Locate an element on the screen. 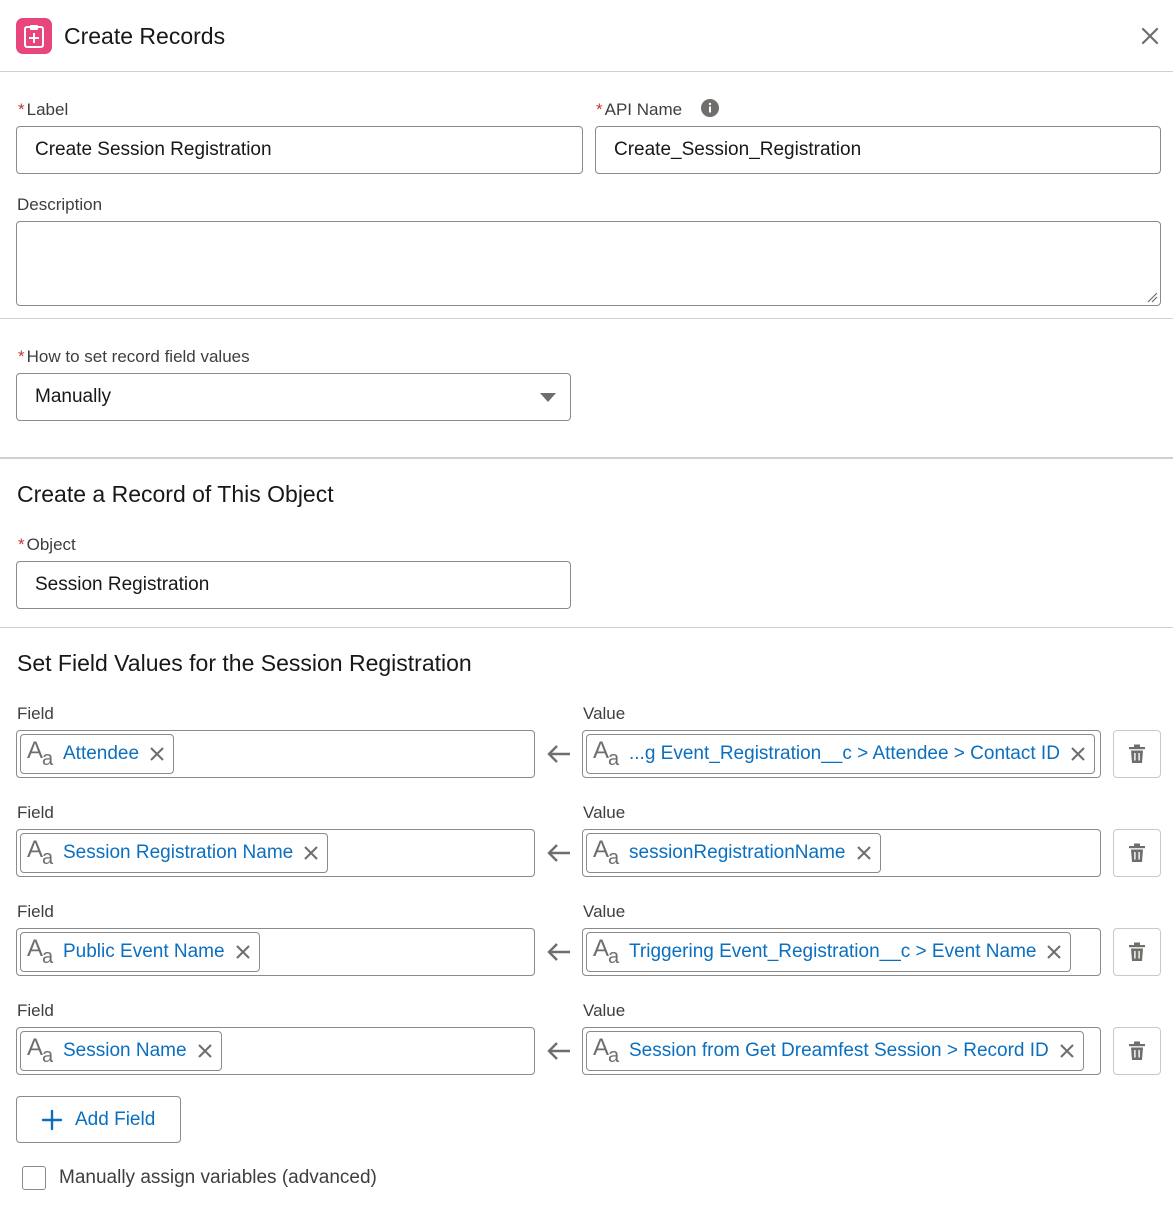  chevron-down-icon is located at coordinates (548, 397).